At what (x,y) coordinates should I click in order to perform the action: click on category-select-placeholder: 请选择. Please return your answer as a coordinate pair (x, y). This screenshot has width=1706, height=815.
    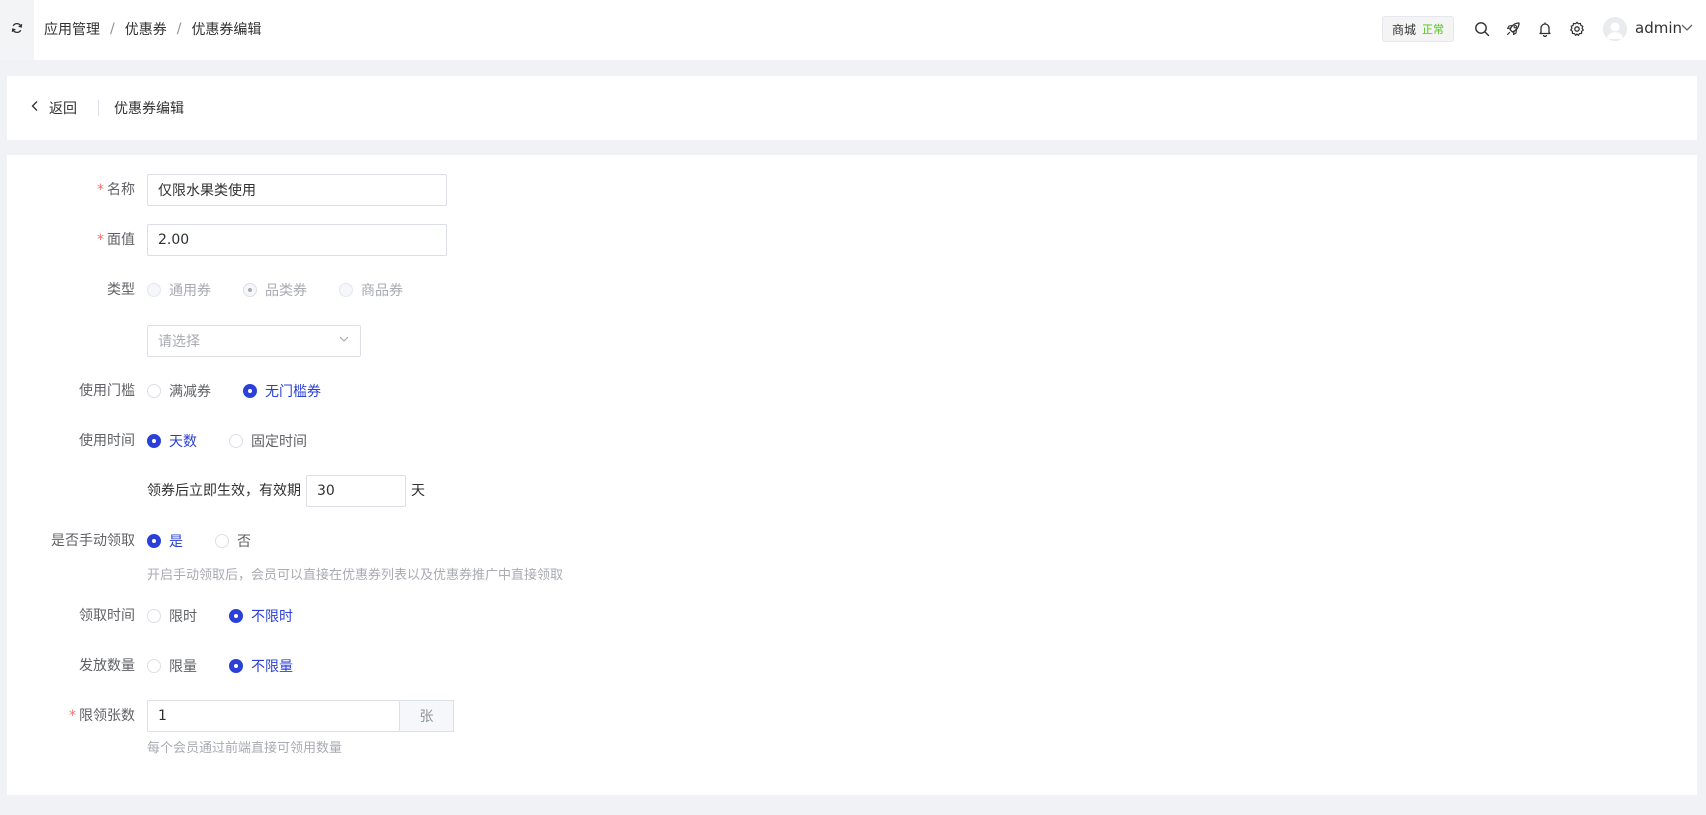
    Looking at the image, I should click on (179, 342).